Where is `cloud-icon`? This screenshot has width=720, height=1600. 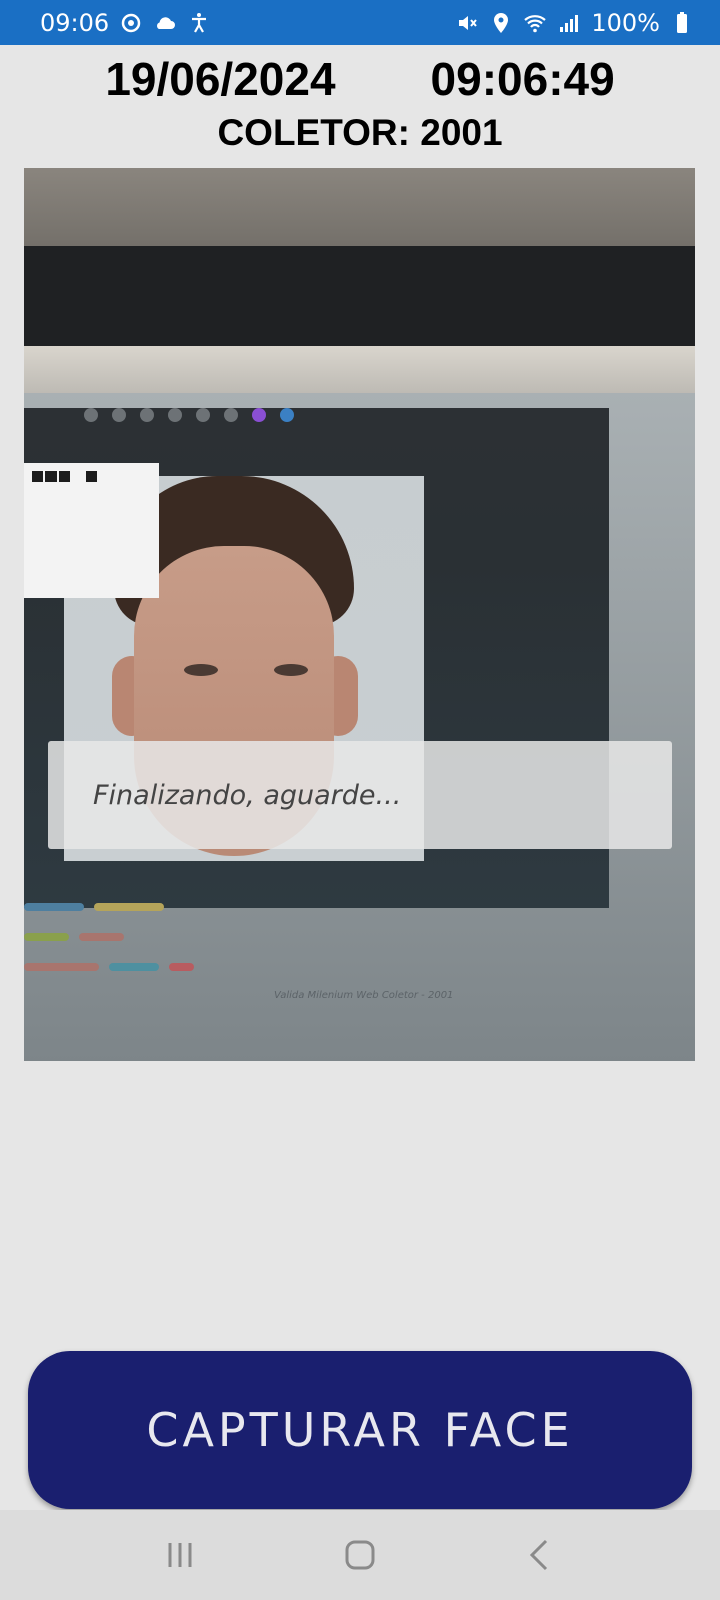
cloud-icon is located at coordinates (165, 23).